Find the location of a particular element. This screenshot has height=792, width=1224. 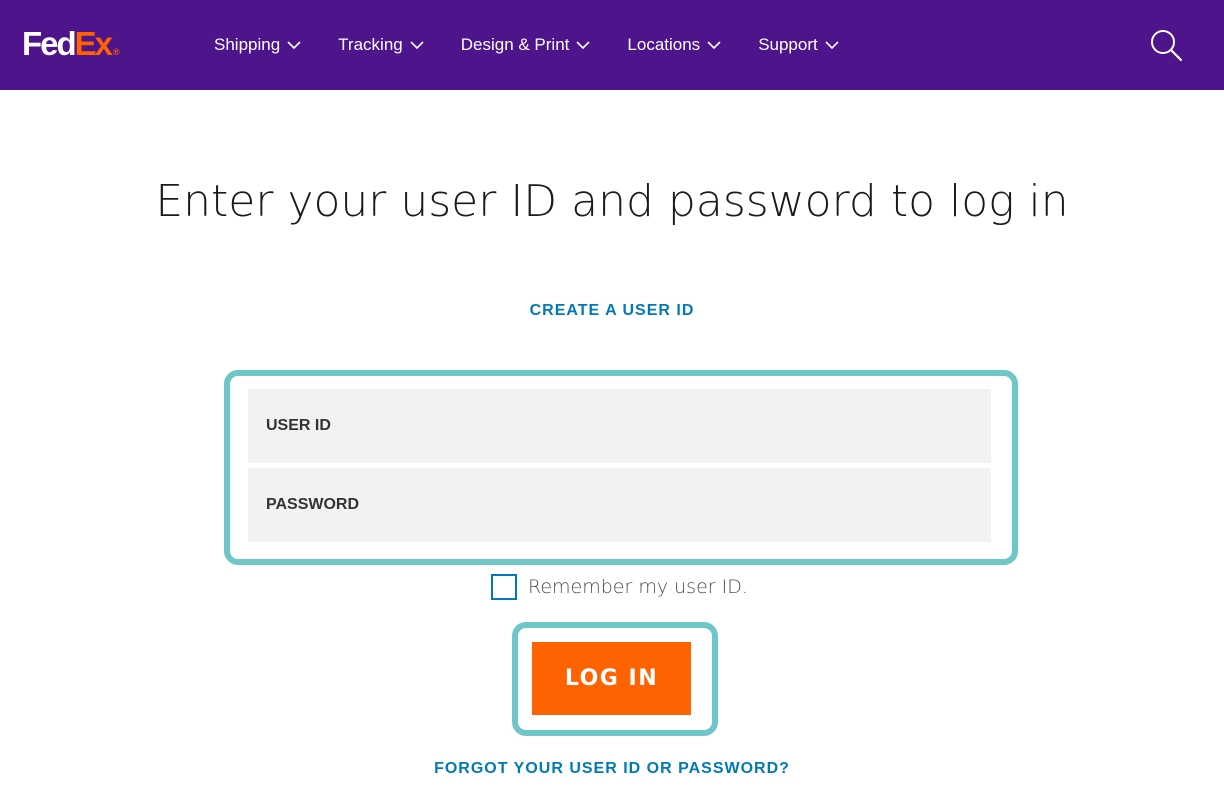

search-icon is located at coordinates (1167, 46).